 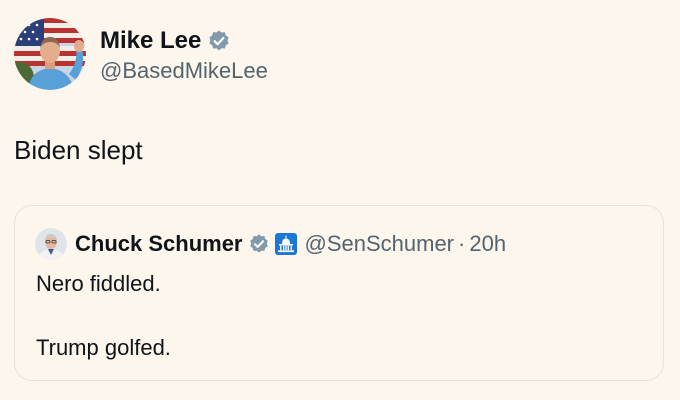 What do you see at coordinates (487, 244) in the screenshot?
I see `quote-timestamp: 20h` at bounding box center [487, 244].